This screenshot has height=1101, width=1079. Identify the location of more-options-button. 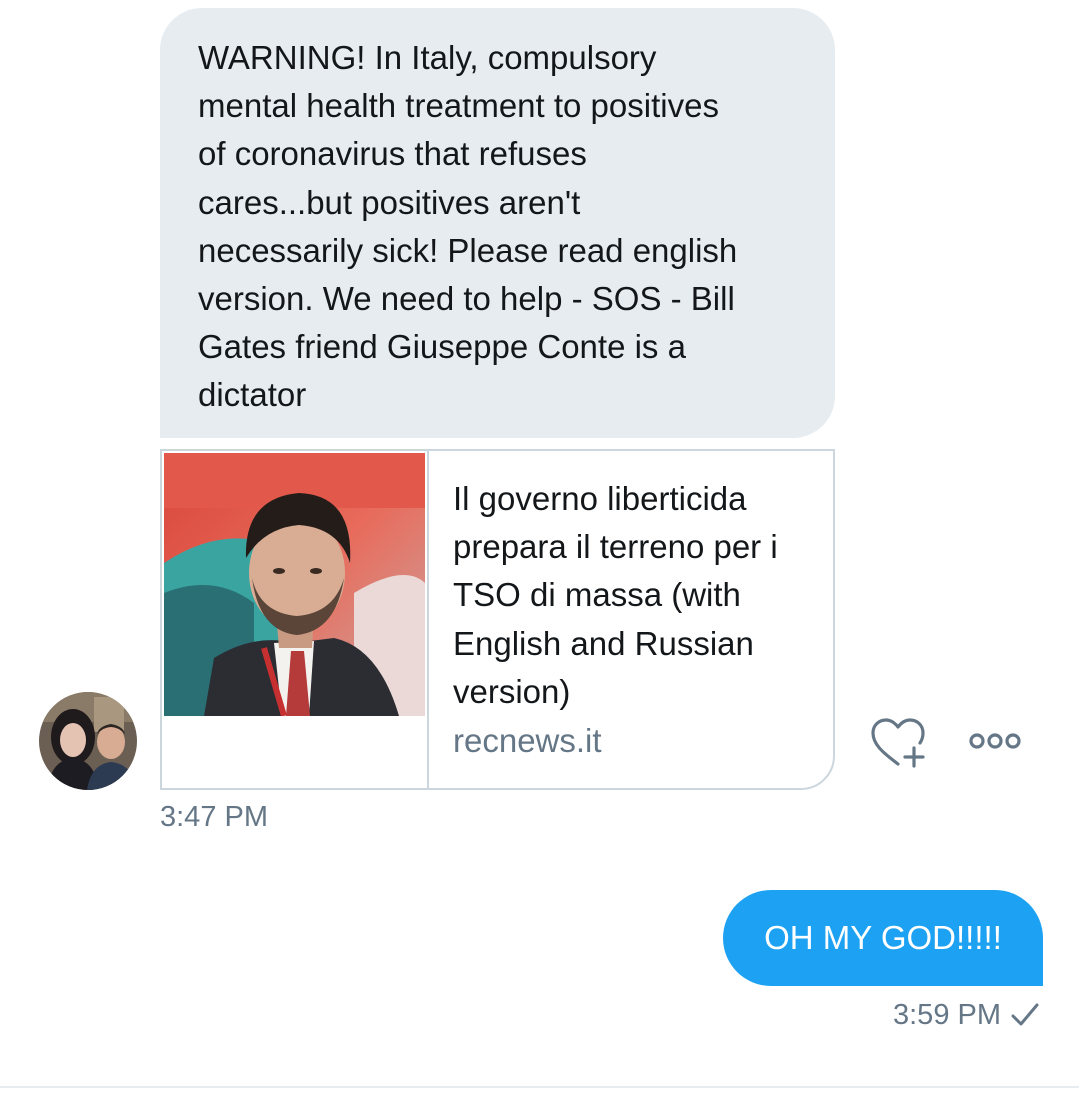
(995, 741).